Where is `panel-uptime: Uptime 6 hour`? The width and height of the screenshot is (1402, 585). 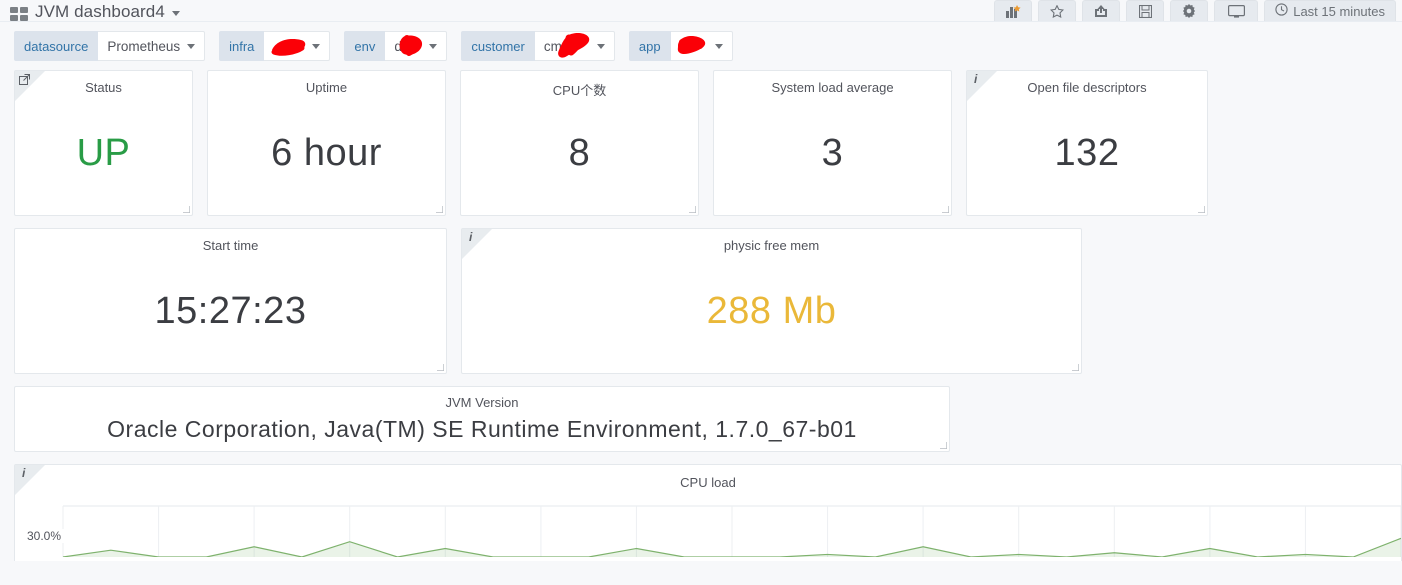
panel-uptime: Uptime 6 hour is located at coordinates (326, 143).